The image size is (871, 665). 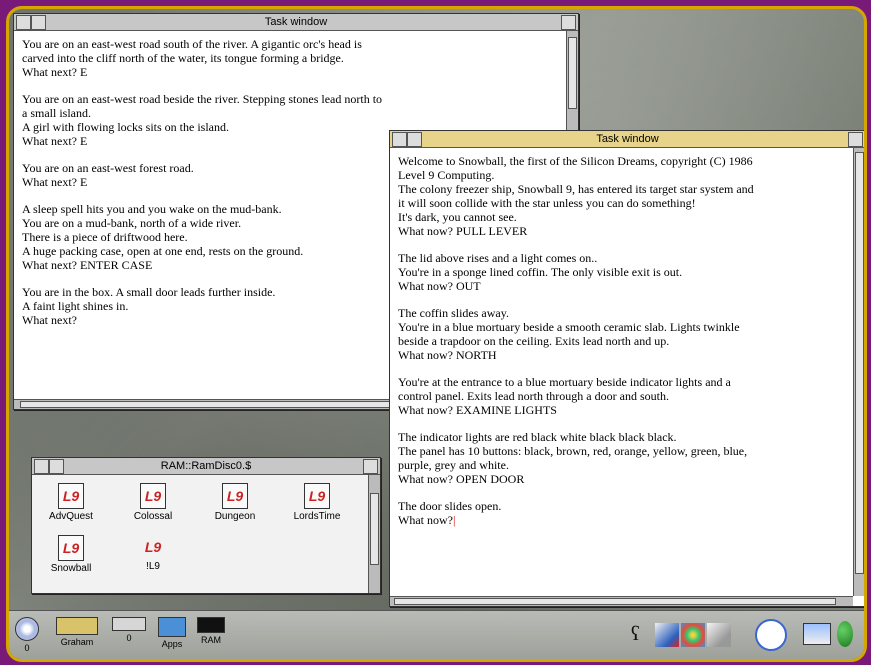 I want to click on task-manager-icon, so click(x=845, y=634).